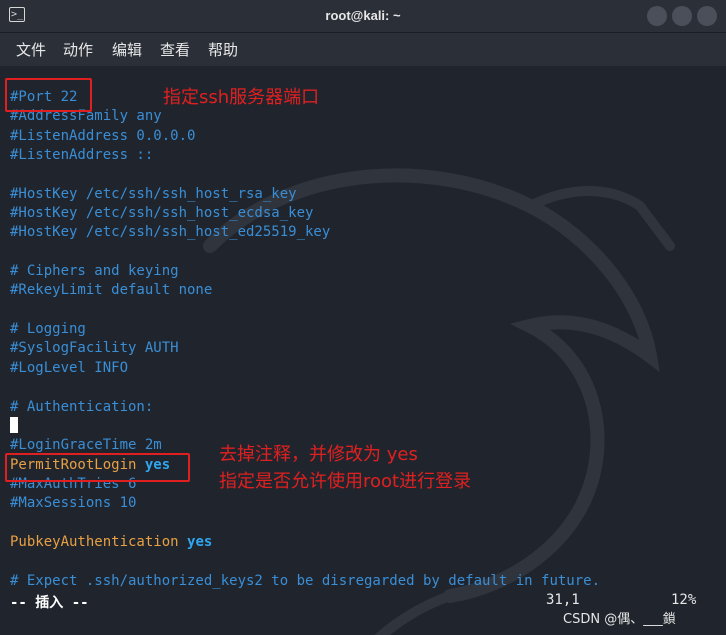 This screenshot has width=726, height=635. Describe the element at coordinates (305, 155) in the screenshot. I see `editor-line: #ListenAddress ::` at that location.